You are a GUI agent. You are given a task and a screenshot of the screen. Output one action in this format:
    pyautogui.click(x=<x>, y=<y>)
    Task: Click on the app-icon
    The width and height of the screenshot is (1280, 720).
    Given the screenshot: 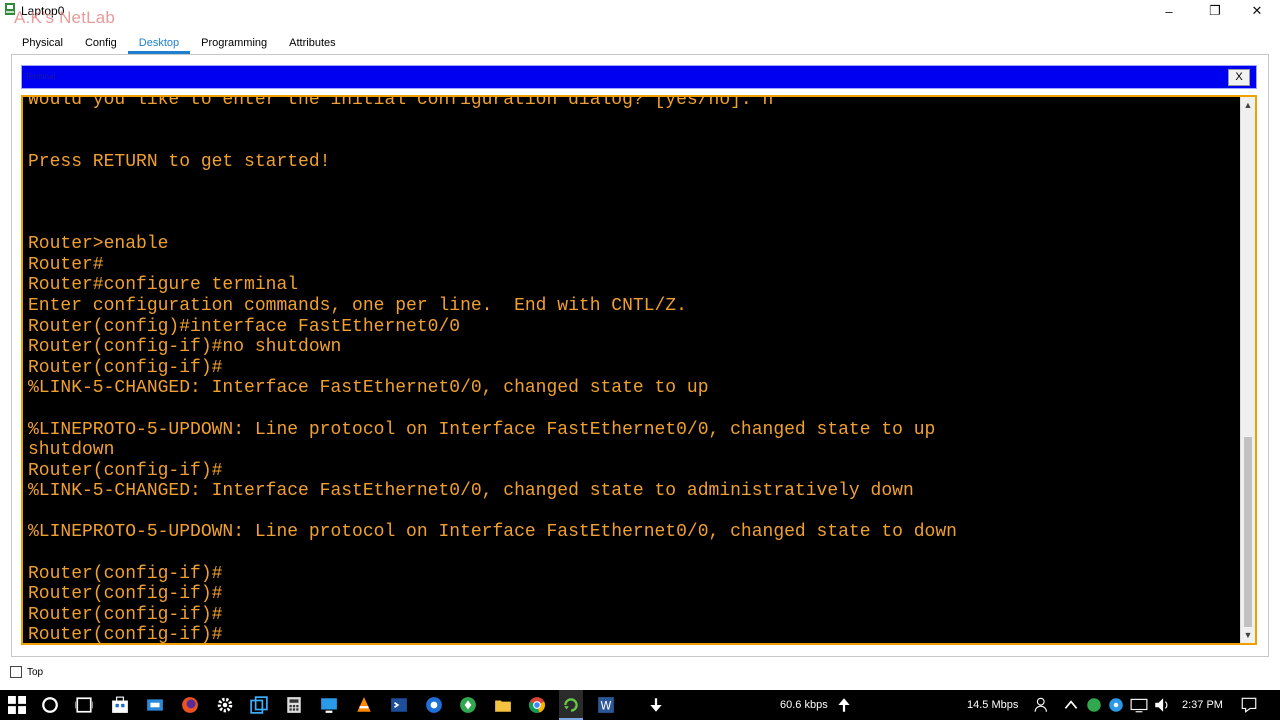 What is the action you would take?
    pyautogui.click(x=468, y=705)
    